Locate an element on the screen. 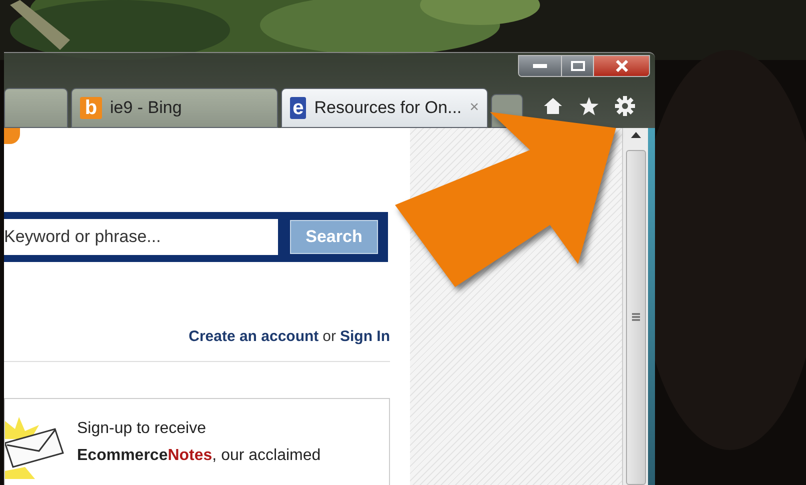 Image resolution: width=806 pixels, height=485 pixels. scrollbar is located at coordinates (635, 306).